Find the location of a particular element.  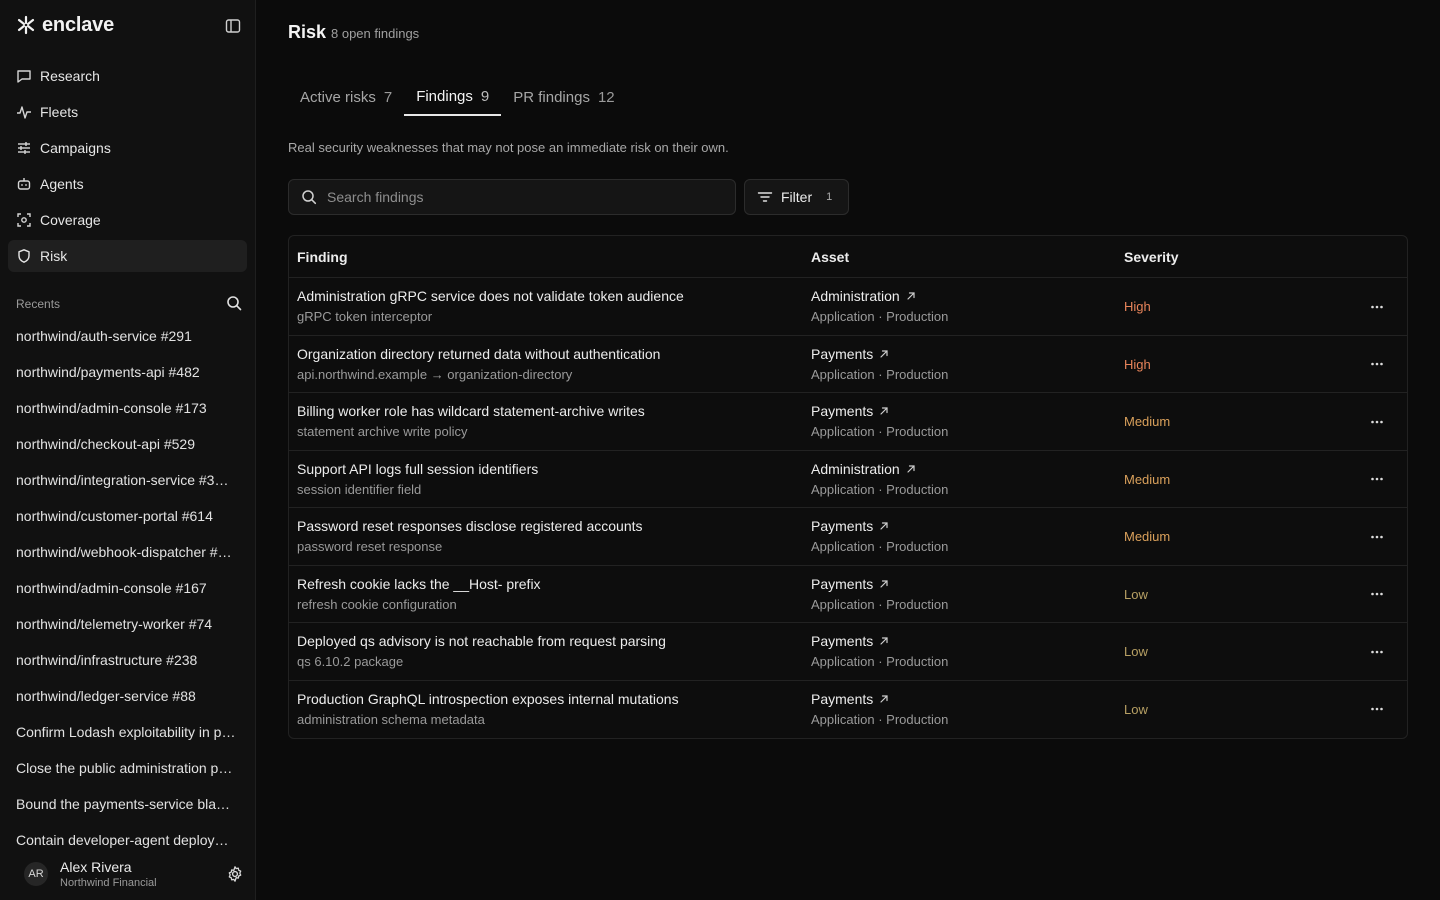

tab-count: 12 is located at coordinates (606, 97).